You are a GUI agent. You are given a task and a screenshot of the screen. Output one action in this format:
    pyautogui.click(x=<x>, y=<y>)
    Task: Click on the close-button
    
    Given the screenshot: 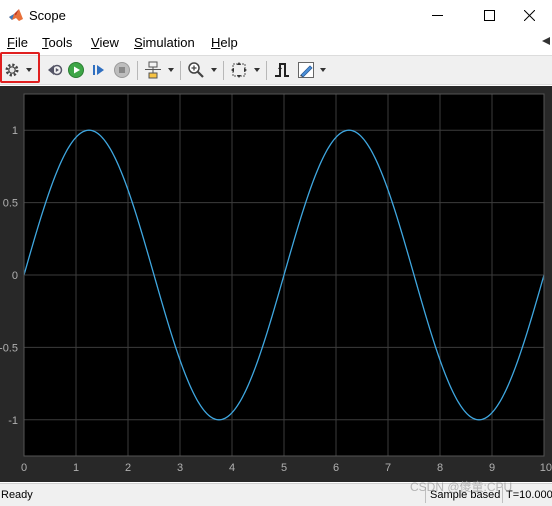 What is the action you would take?
    pyautogui.click(x=529, y=15)
    